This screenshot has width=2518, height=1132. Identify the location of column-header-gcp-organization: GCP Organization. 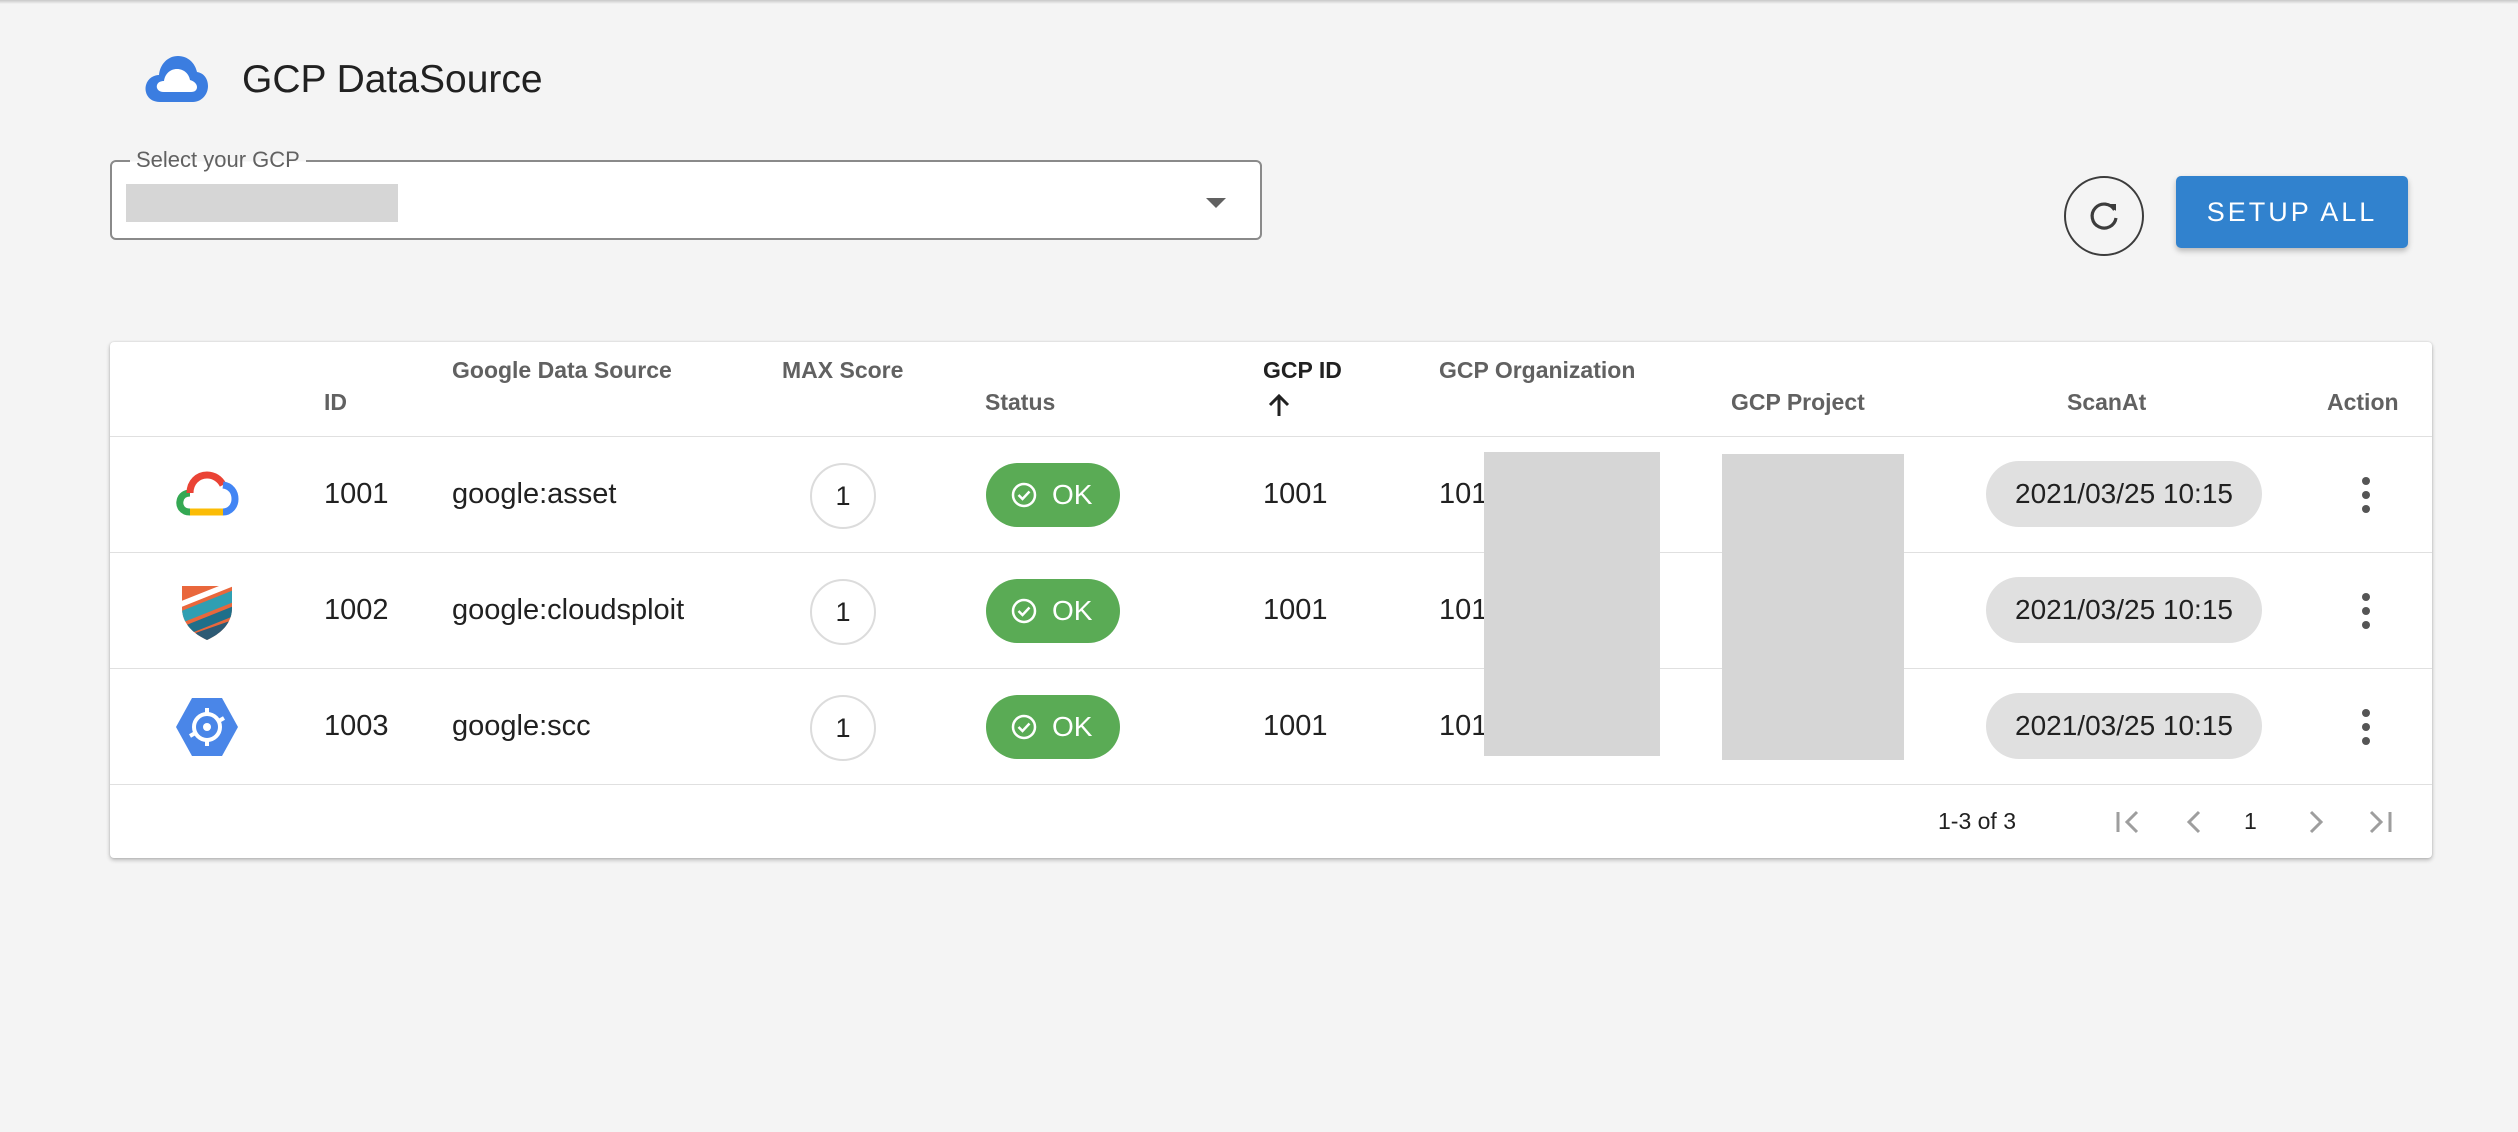
(1537, 370).